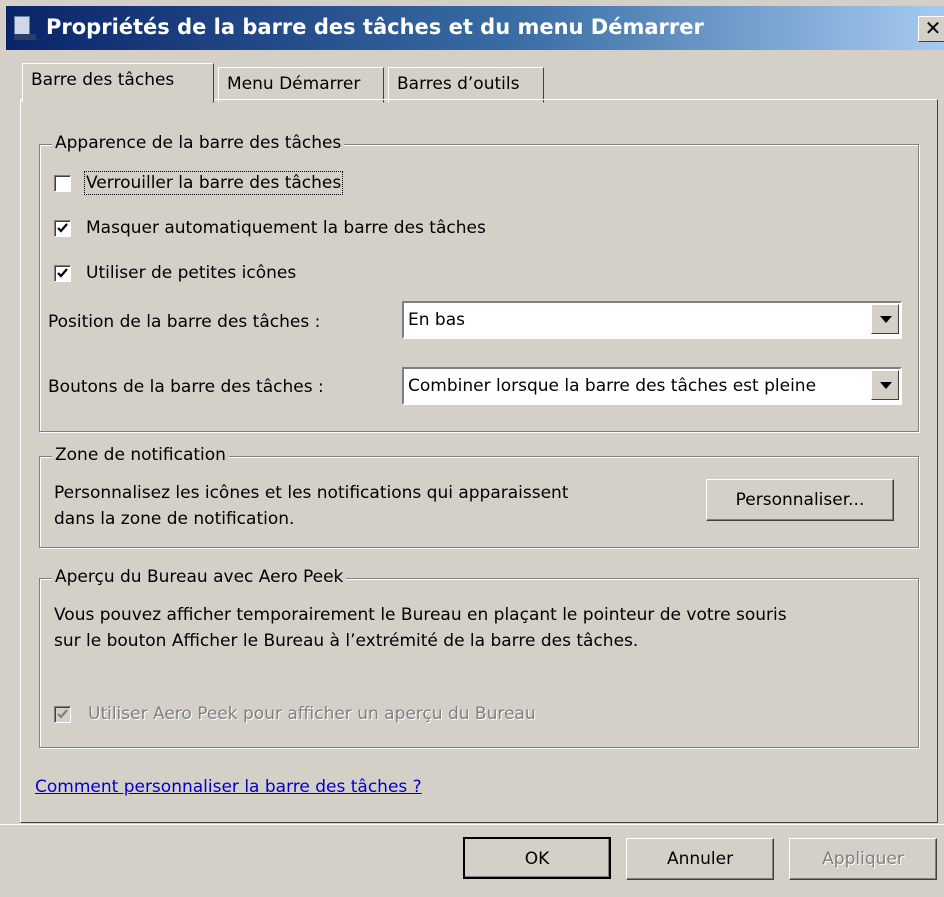  I want to click on cancel-button-label: Annuler, so click(700, 859).